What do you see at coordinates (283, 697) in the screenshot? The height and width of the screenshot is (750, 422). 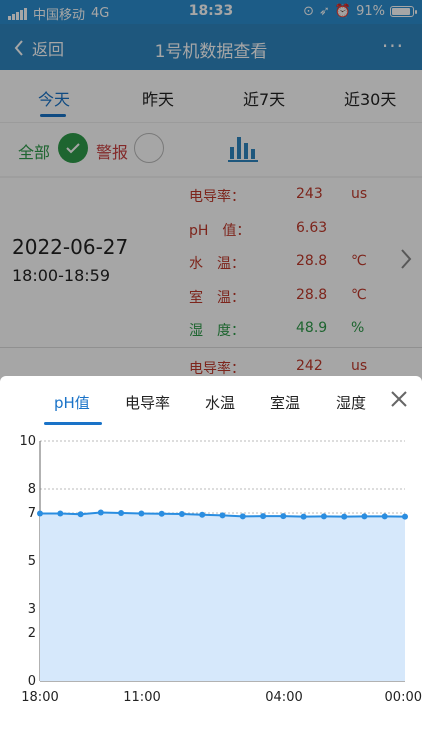 I see `x-tick-label: 04:00` at bounding box center [283, 697].